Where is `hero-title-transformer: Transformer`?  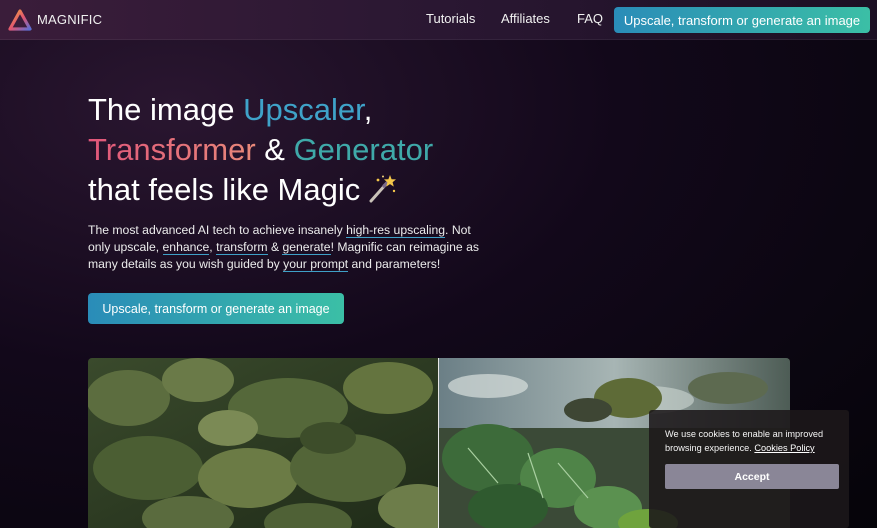
hero-title-transformer: Transformer is located at coordinates (172, 149).